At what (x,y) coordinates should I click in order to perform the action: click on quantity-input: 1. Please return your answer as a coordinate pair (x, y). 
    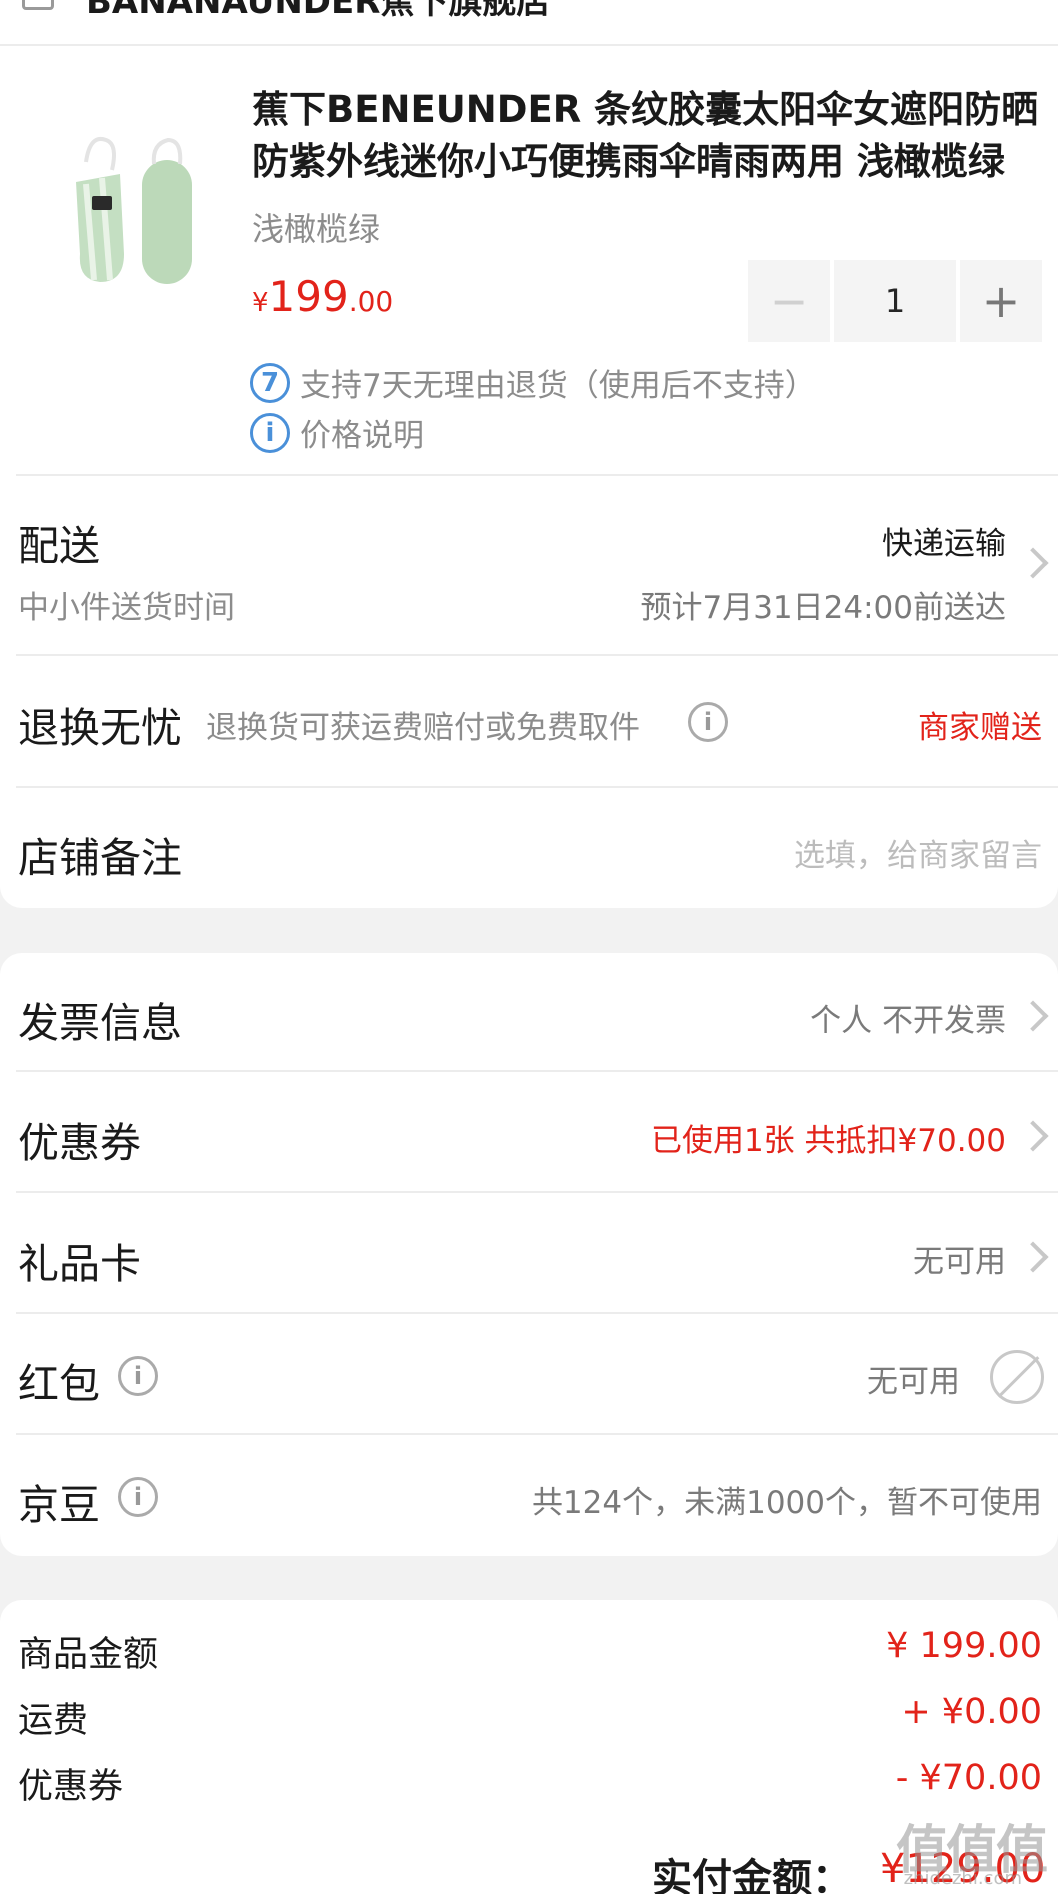
    Looking at the image, I should click on (895, 301).